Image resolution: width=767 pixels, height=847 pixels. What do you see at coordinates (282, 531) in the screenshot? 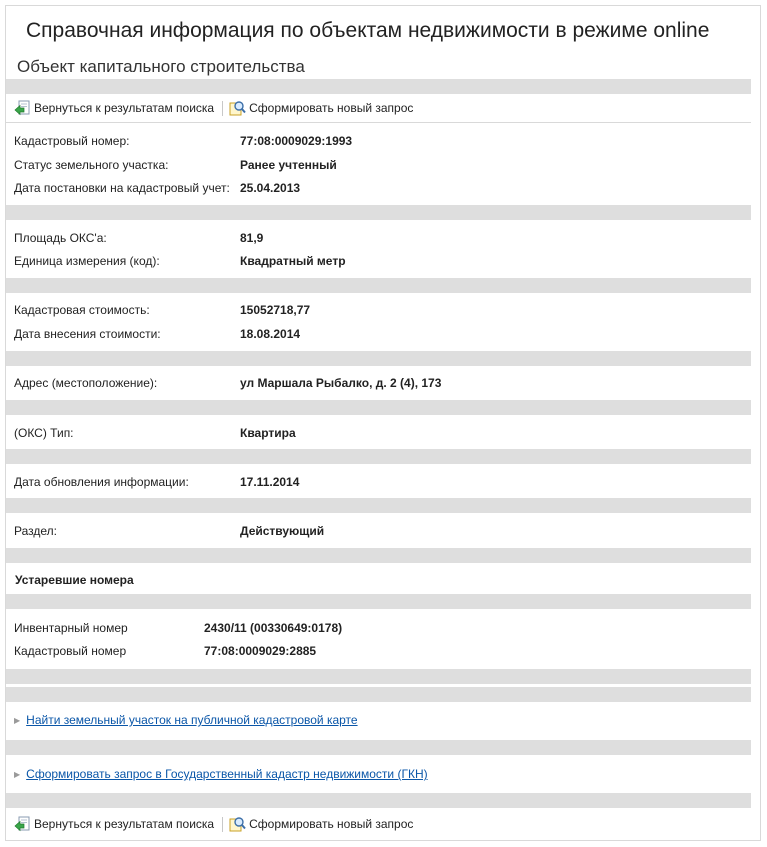
I see `section-value: Действующий` at bounding box center [282, 531].